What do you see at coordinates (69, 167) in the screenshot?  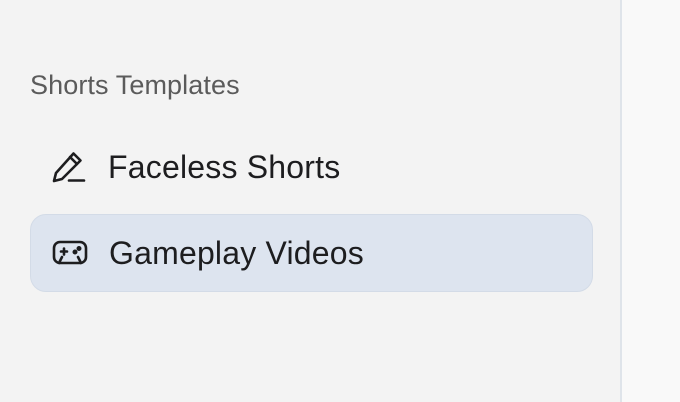 I see `pencil-icon` at bounding box center [69, 167].